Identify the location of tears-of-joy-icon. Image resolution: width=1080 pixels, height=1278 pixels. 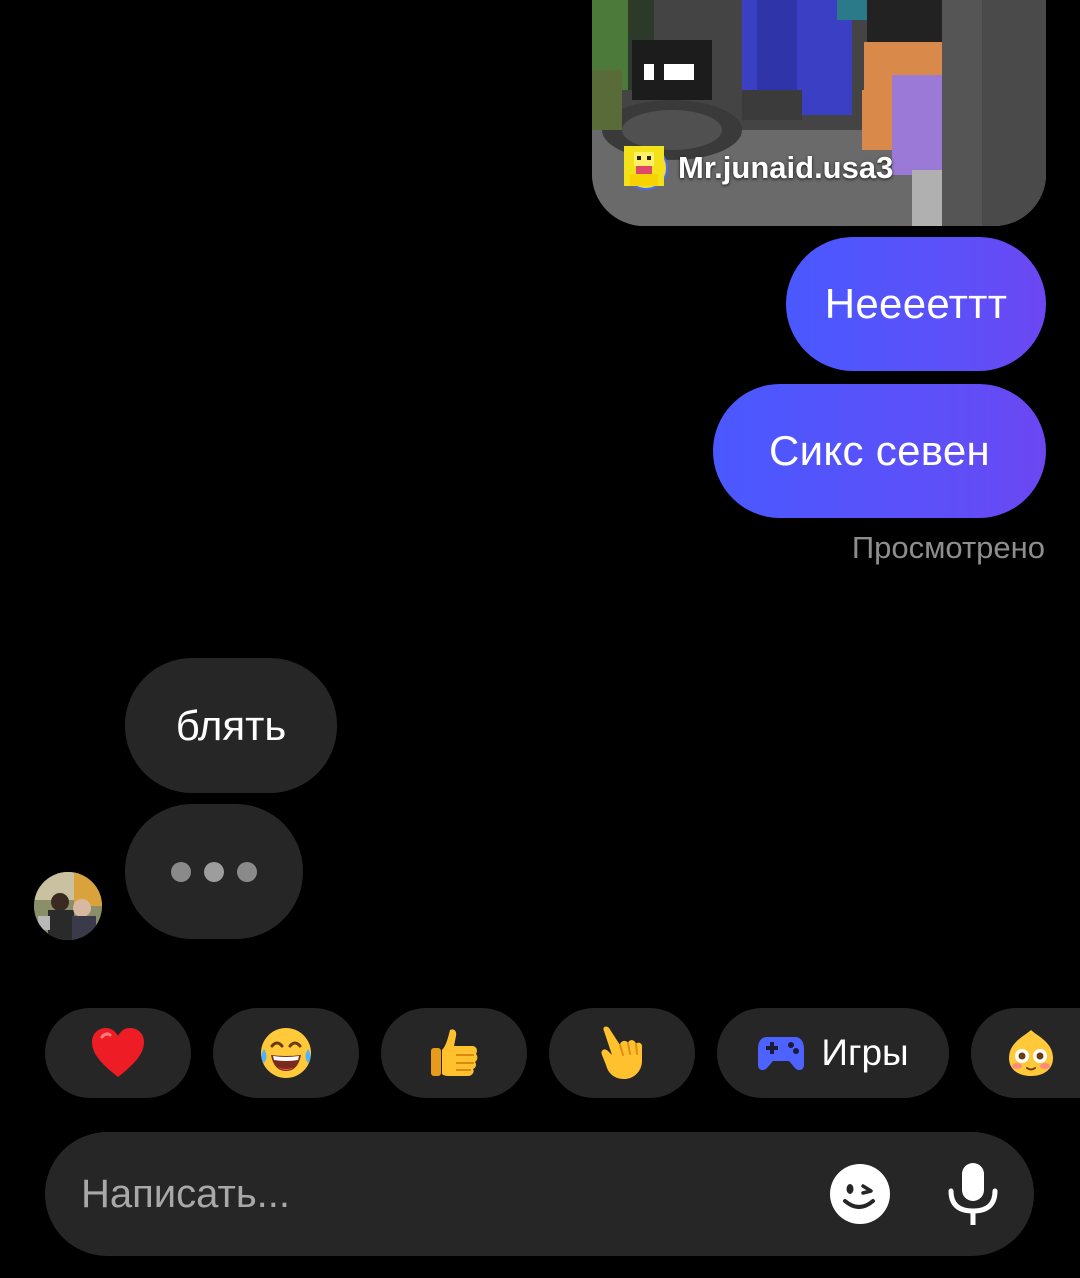
(286, 1053).